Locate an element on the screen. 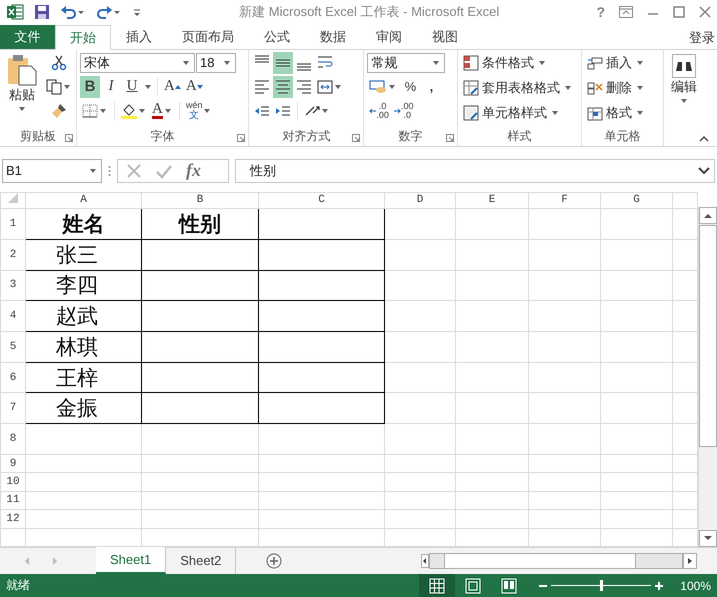 The height and width of the screenshot is (597, 717). underline-button: U is located at coordinates (132, 87).